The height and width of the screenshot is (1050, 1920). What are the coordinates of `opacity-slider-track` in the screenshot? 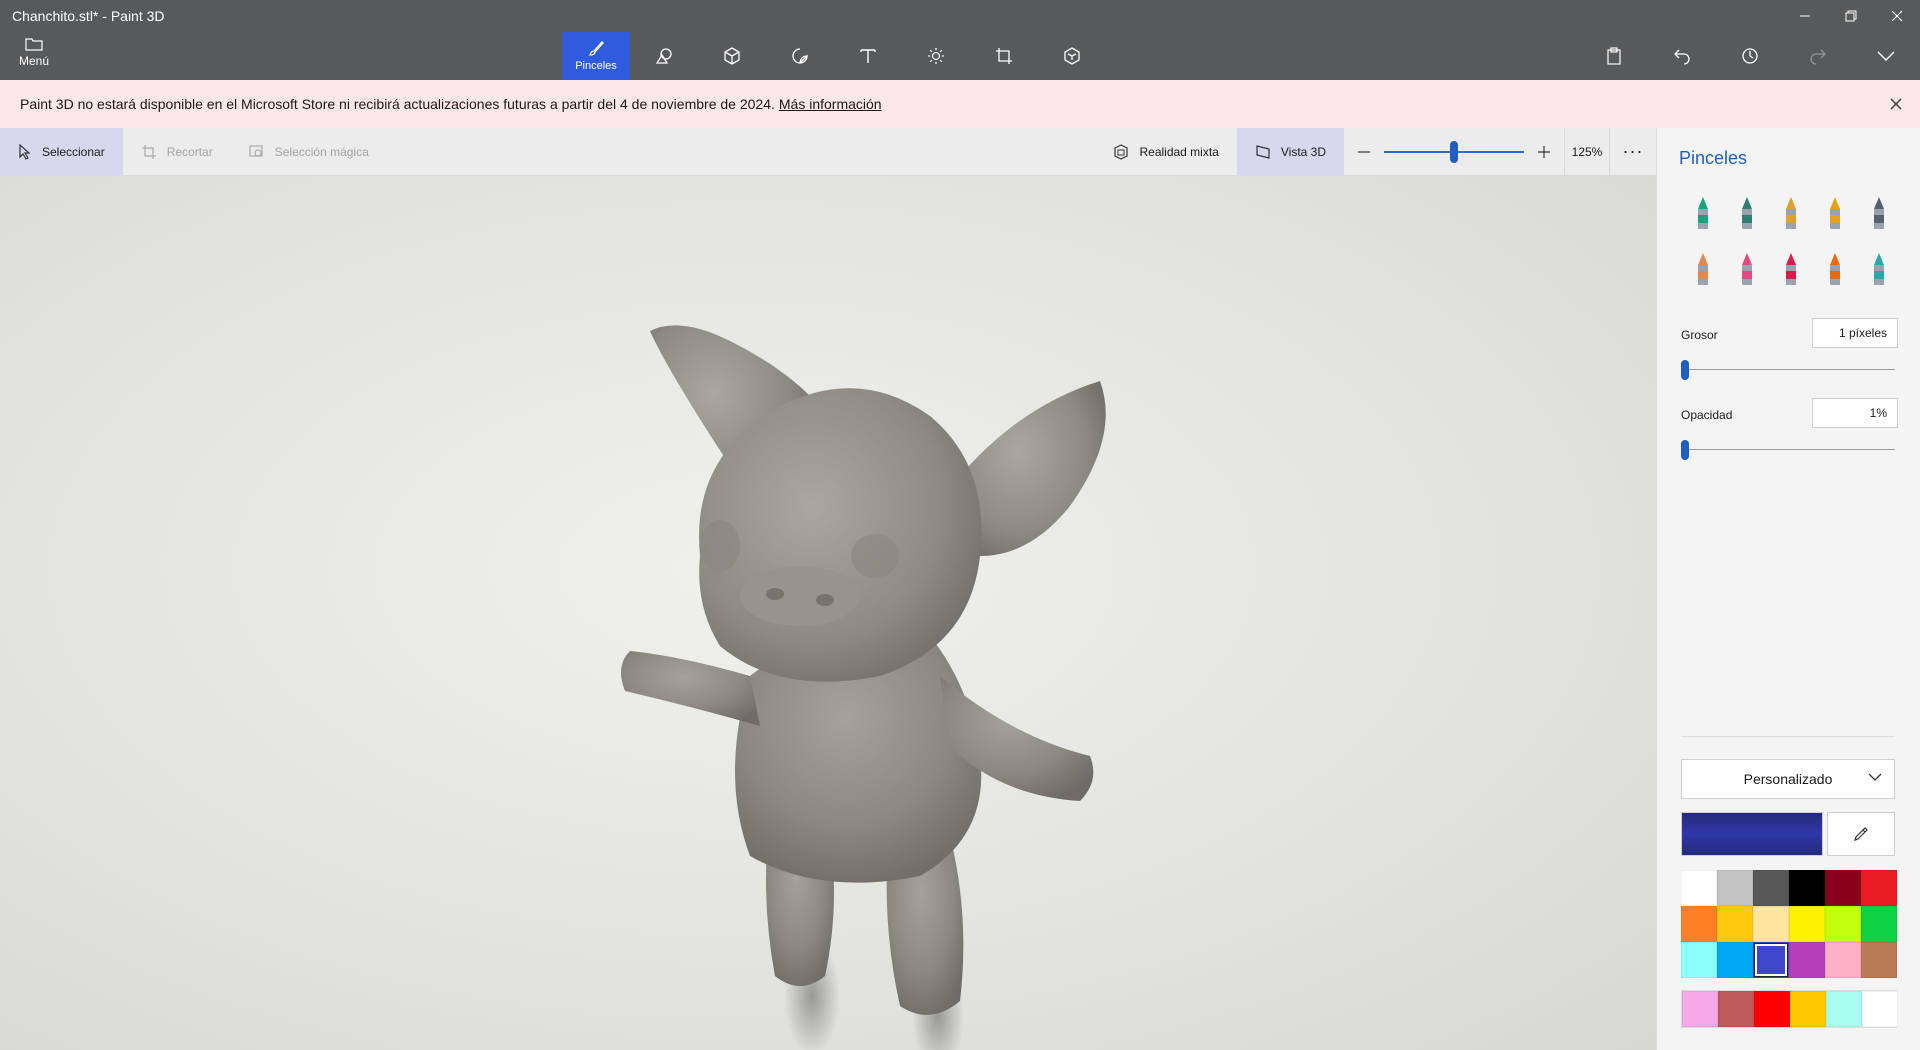 It's located at (1788, 449).